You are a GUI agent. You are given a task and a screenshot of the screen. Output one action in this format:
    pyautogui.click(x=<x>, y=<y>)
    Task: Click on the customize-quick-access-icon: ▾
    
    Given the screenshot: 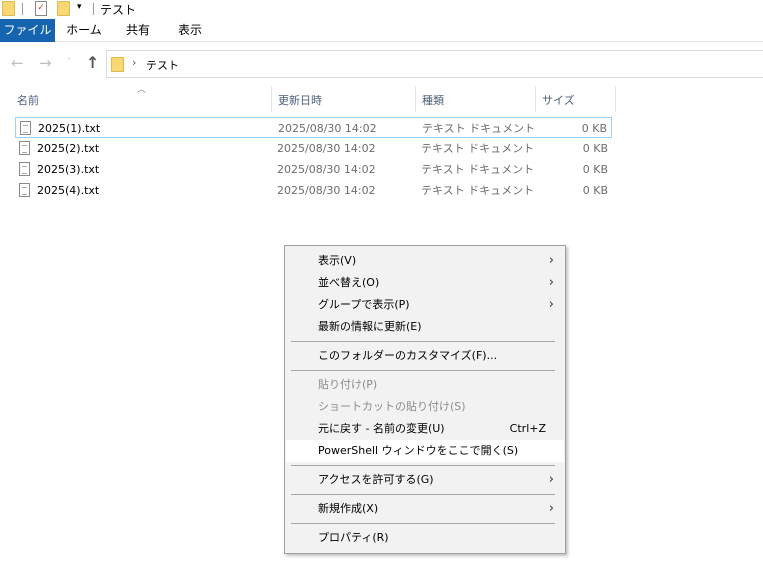 What is the action you would take?
    pyautogui.click(x=79, y=7)
    